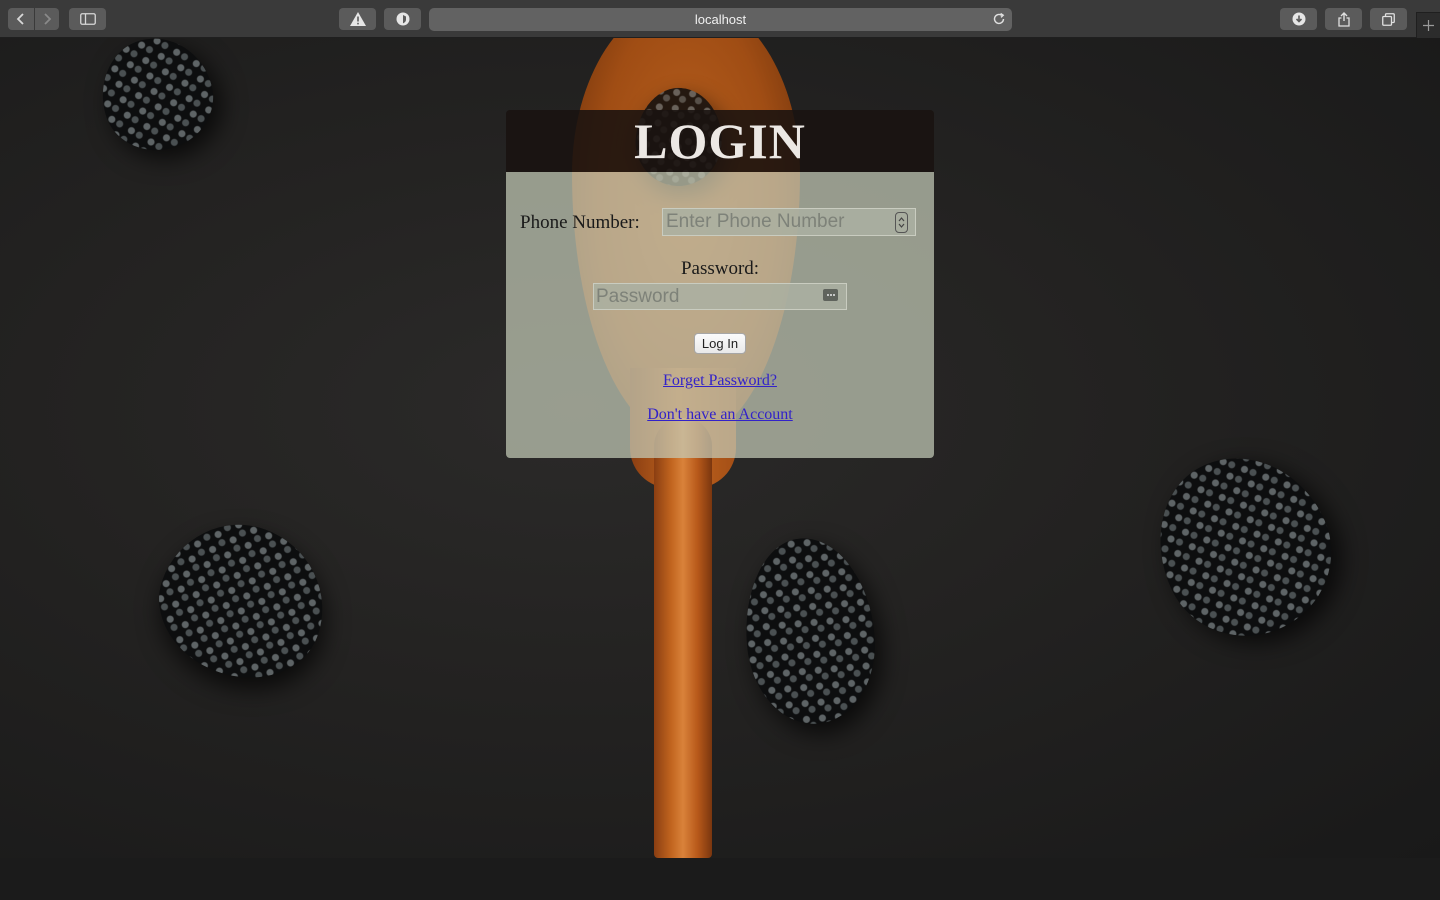  What do you see at coordinates (720, 268) in the screenshot?
I see `password-label: Password:` at bounding box center [720, 268].